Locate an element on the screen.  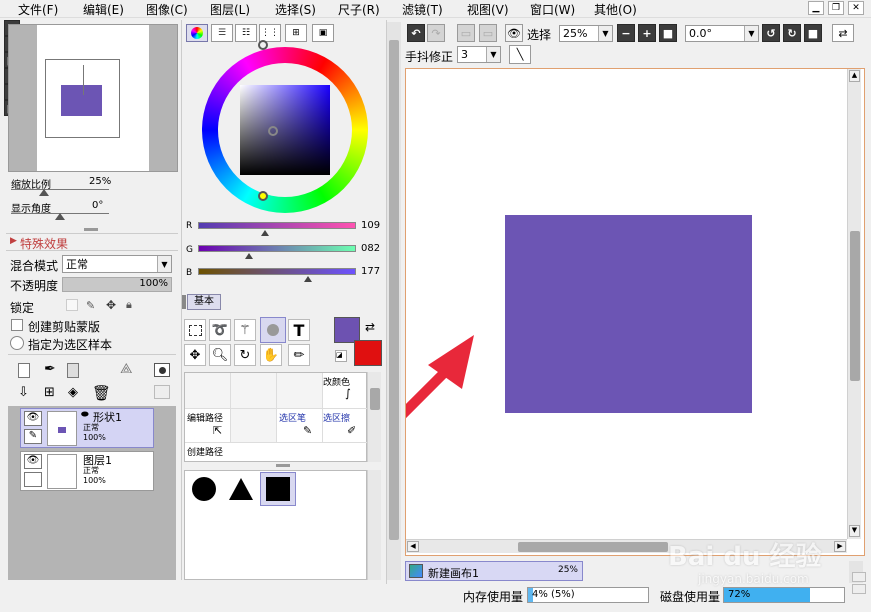
scroll-right-icon: ▶ is located at coordinates (840, 546).